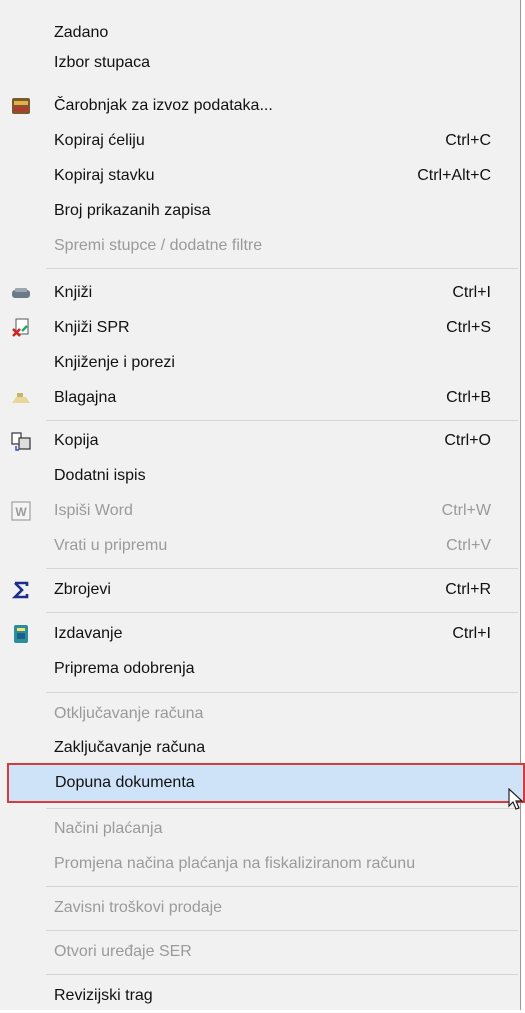  I want to click on menu-item-label: Otključavanje računa, so click(129, 713).